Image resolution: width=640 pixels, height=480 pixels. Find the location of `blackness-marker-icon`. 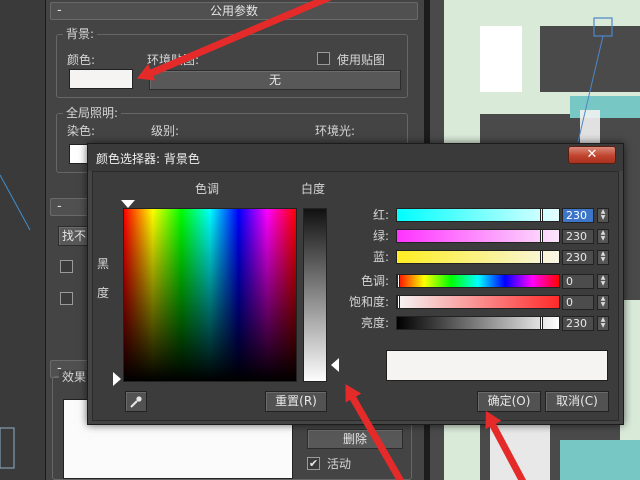

blackness-marker-icon is located at coordinates (117, 379).